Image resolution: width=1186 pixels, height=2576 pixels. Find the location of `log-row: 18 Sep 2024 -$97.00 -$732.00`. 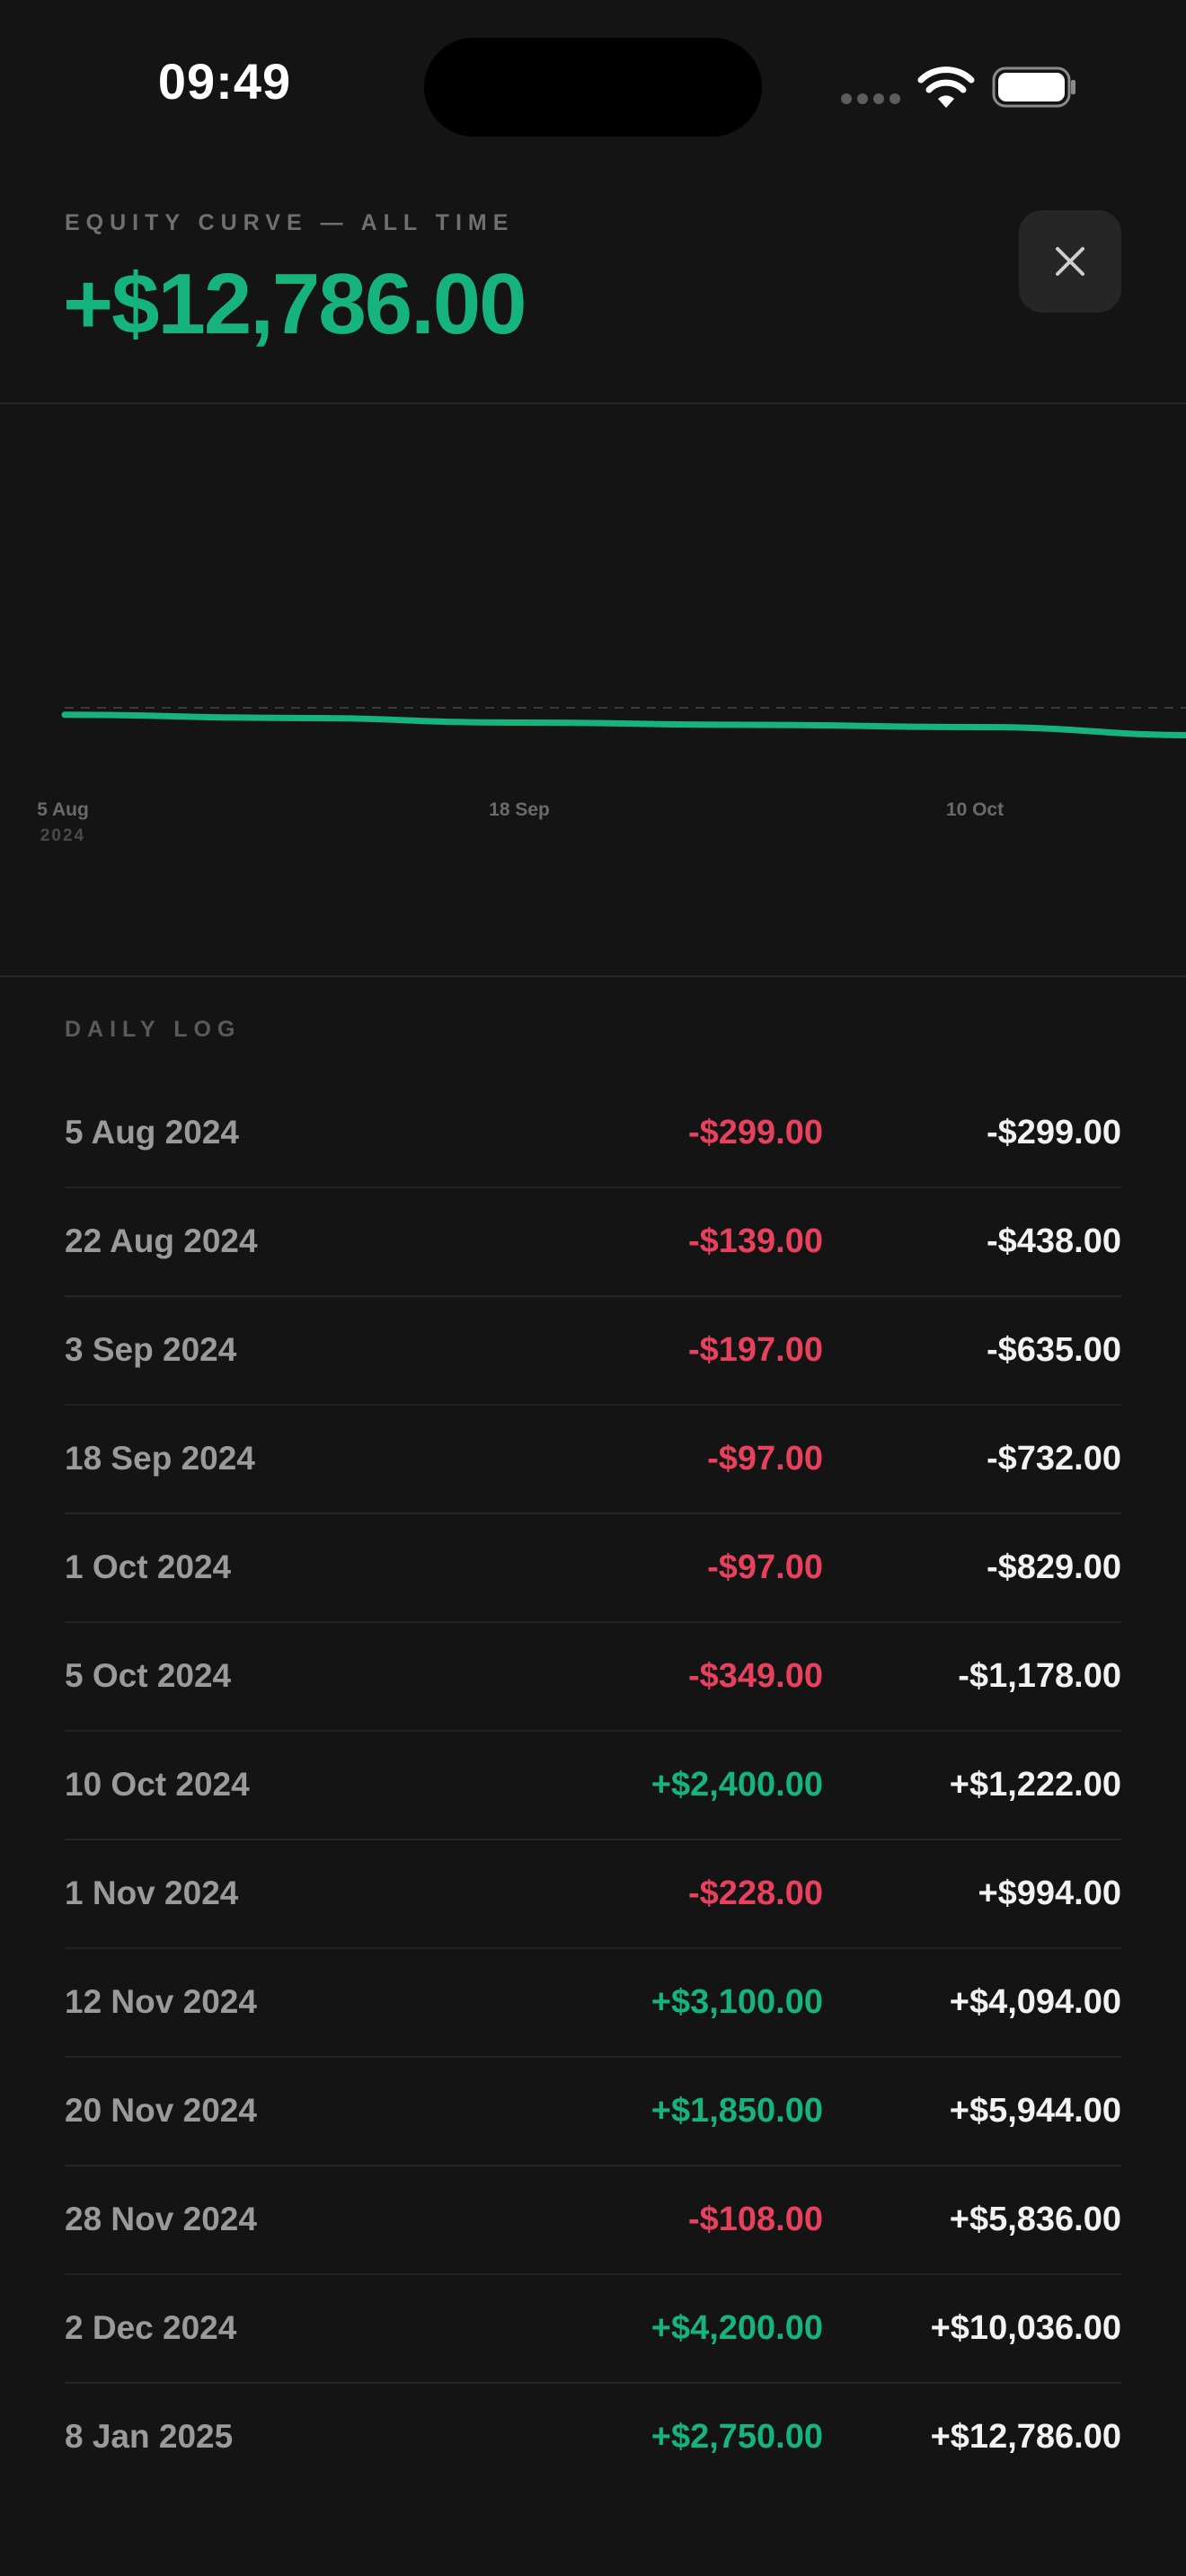

log-row: 18 Sep 2024 -$97.00 -$732.00 is located at coordinates (593, 1460).